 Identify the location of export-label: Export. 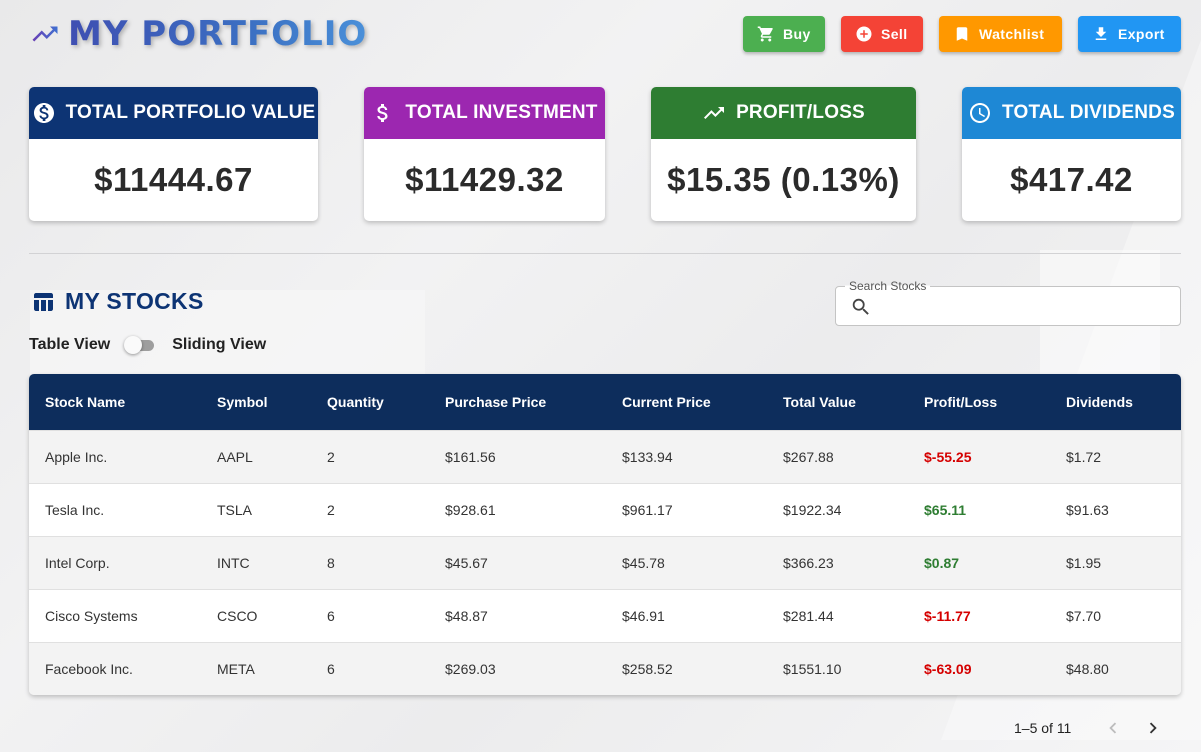
(1141, 34).